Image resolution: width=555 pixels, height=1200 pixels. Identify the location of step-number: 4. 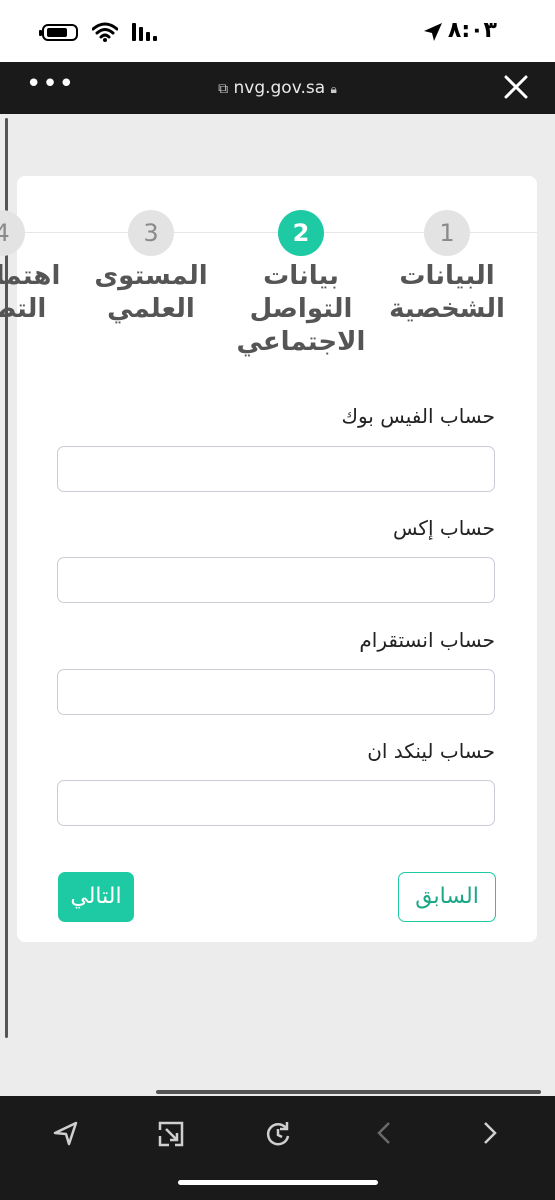
(12, 233).